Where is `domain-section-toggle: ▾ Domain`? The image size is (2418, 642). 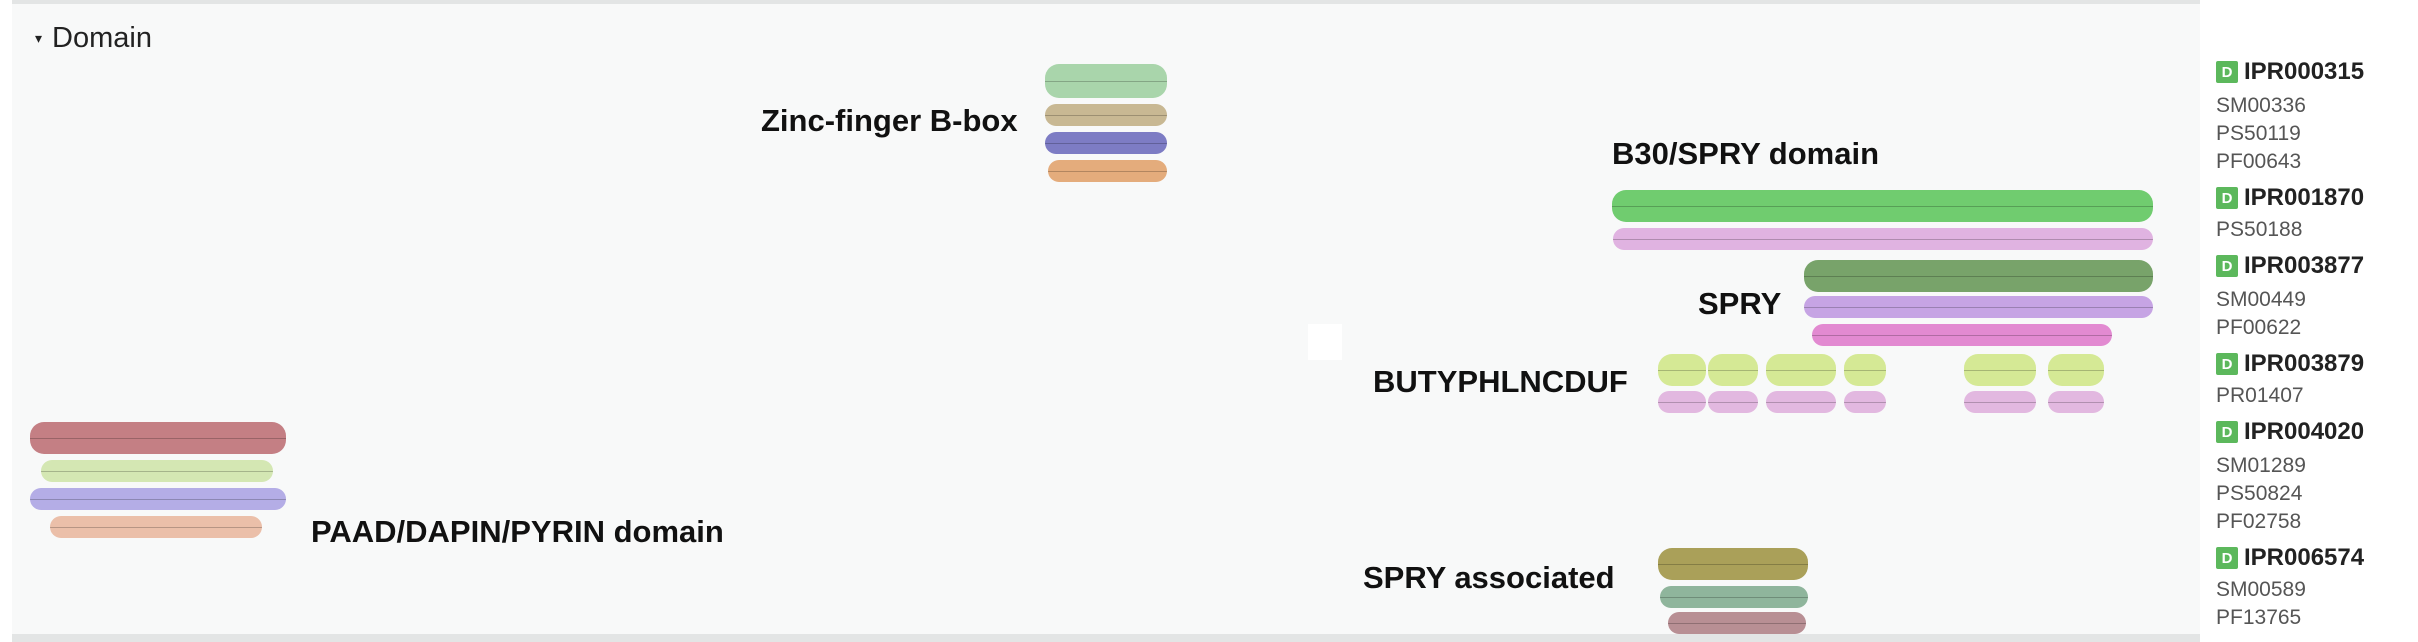 domain-section-toggle: ▾ Domain is located at coordinates (93, 38).